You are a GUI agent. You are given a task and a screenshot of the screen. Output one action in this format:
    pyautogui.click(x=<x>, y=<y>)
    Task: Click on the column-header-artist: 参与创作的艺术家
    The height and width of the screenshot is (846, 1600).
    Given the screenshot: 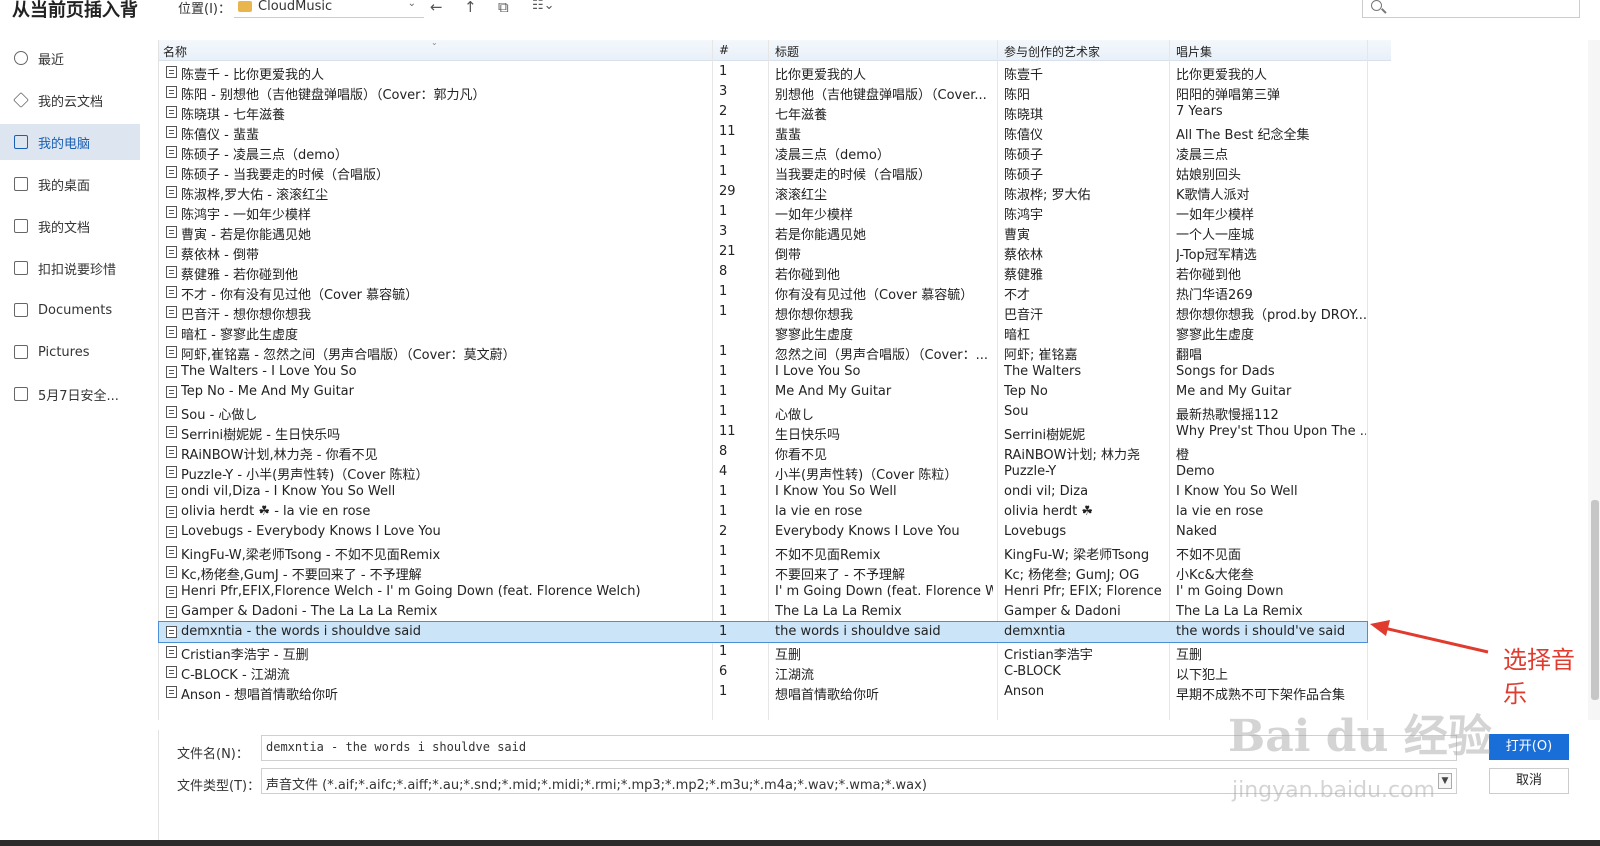 What is the action you would take?
    pyautogui.click(x=1052, y=51)
    